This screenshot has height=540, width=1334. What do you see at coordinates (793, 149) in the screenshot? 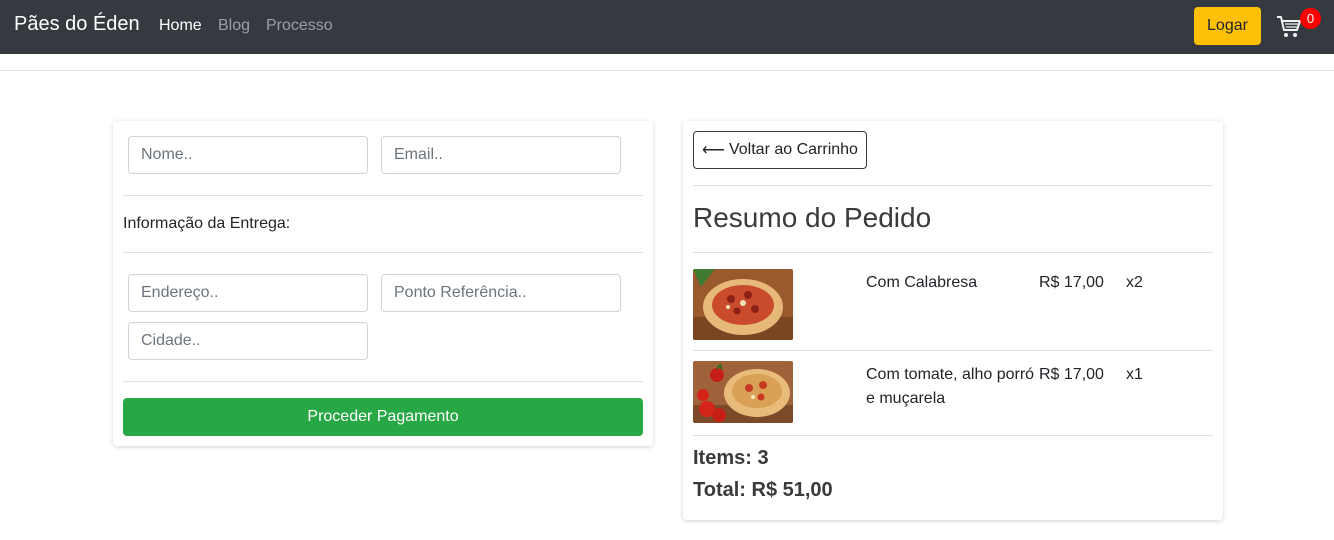
I see `back-to-cart-label: Voltar ao Carrinho` at bounding box center [793, 149].